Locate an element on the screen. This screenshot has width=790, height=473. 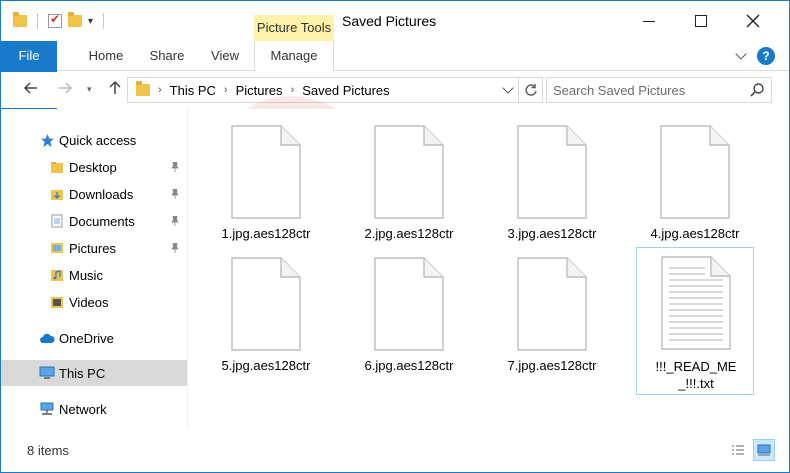
nav-item-network: Network is located at coordinates (94, 409).